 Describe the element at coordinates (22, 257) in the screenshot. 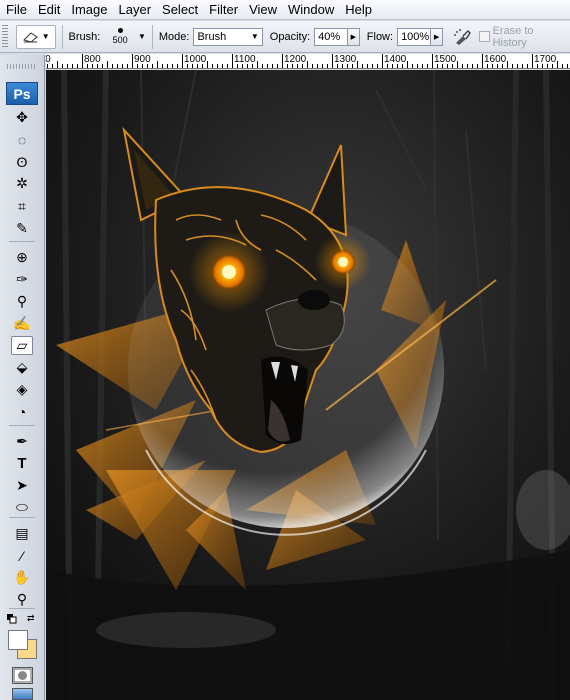

I see `healing-brush-icon: ⊕` at that location.